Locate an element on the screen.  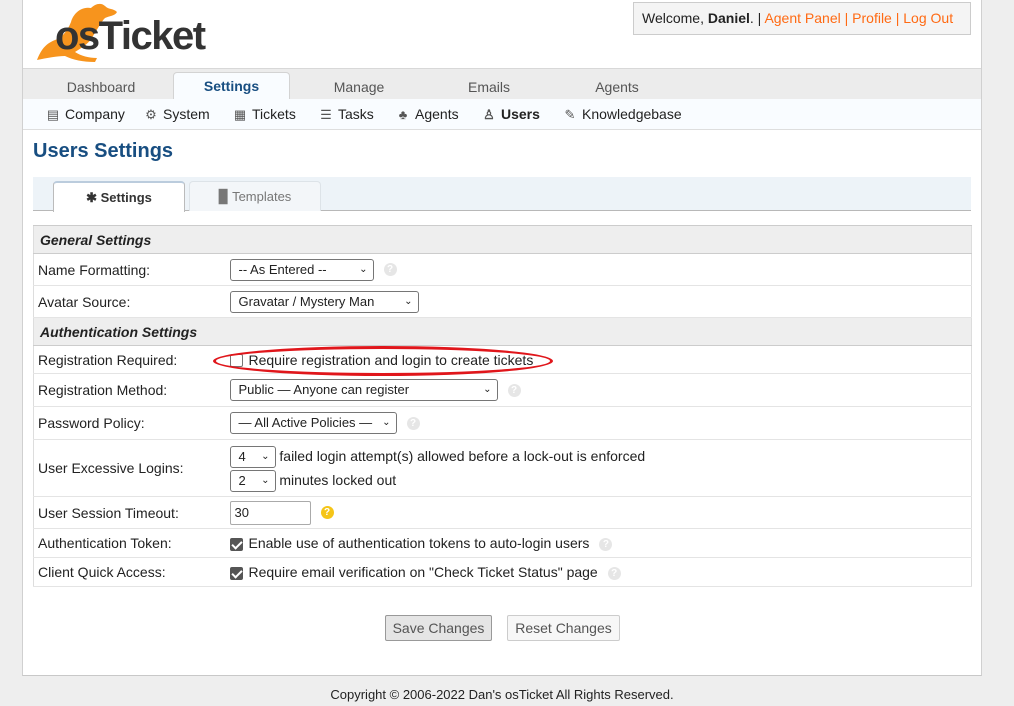
knowledgebase-icon: ✎ is located at coordinates (570, 114).